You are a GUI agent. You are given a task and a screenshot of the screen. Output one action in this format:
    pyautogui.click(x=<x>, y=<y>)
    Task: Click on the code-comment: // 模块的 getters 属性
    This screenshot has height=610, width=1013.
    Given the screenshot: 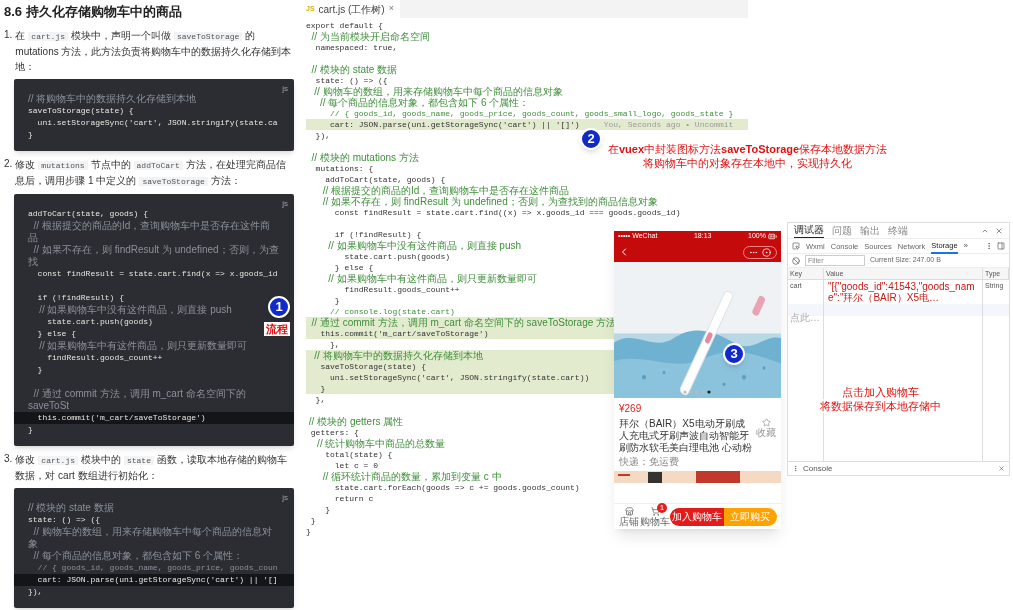 What is the action you would take?
    pyautogui.click(x=355, y=421)
    